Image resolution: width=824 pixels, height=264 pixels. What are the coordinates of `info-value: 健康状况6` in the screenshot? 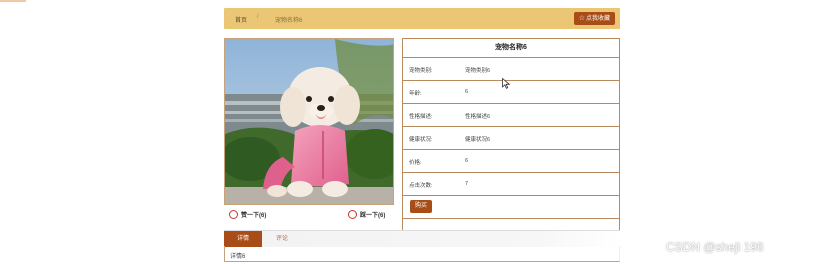 It's located at (478, 140).